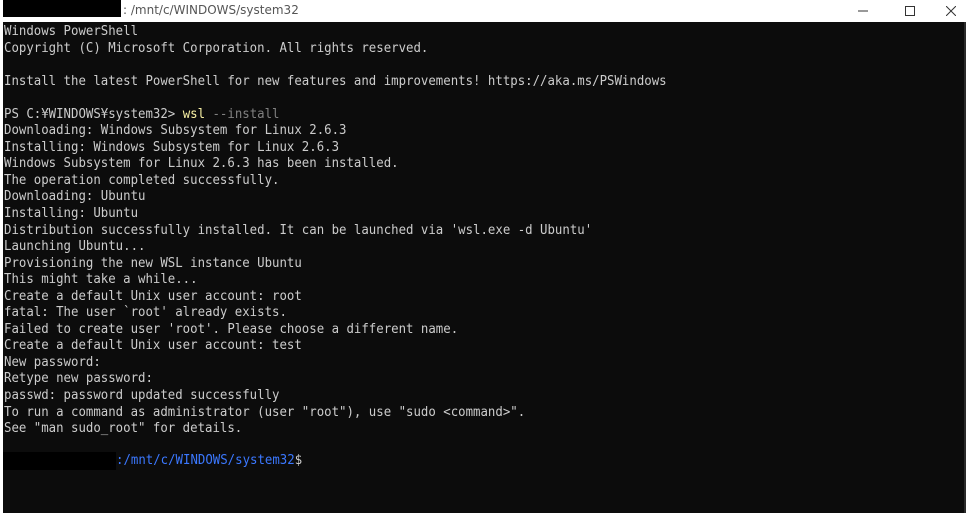  What do you see at coordinates (75, 197) in the screenshot?
I see `terminal-line: Downloading: Ubuntu` at bounding box center [75, 197].